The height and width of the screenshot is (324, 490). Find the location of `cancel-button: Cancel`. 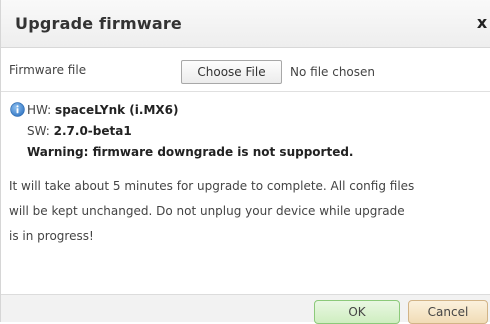

cancel-button: Cancel is located at coordinates (448, 312).